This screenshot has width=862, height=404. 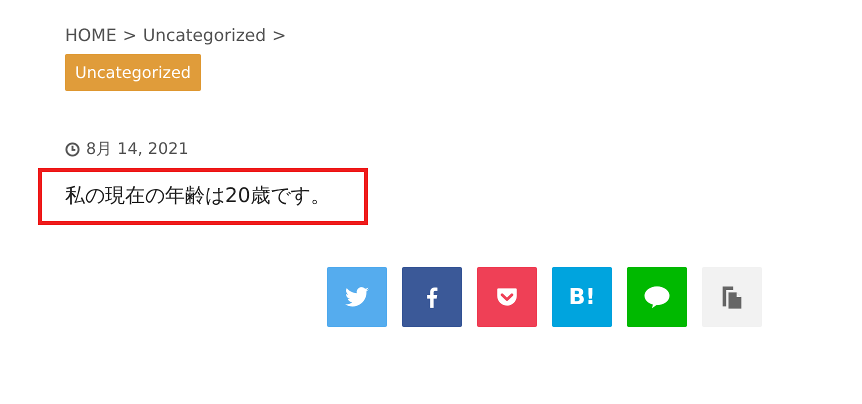 I want to click on line-share-button, so click(x=657, y=297).